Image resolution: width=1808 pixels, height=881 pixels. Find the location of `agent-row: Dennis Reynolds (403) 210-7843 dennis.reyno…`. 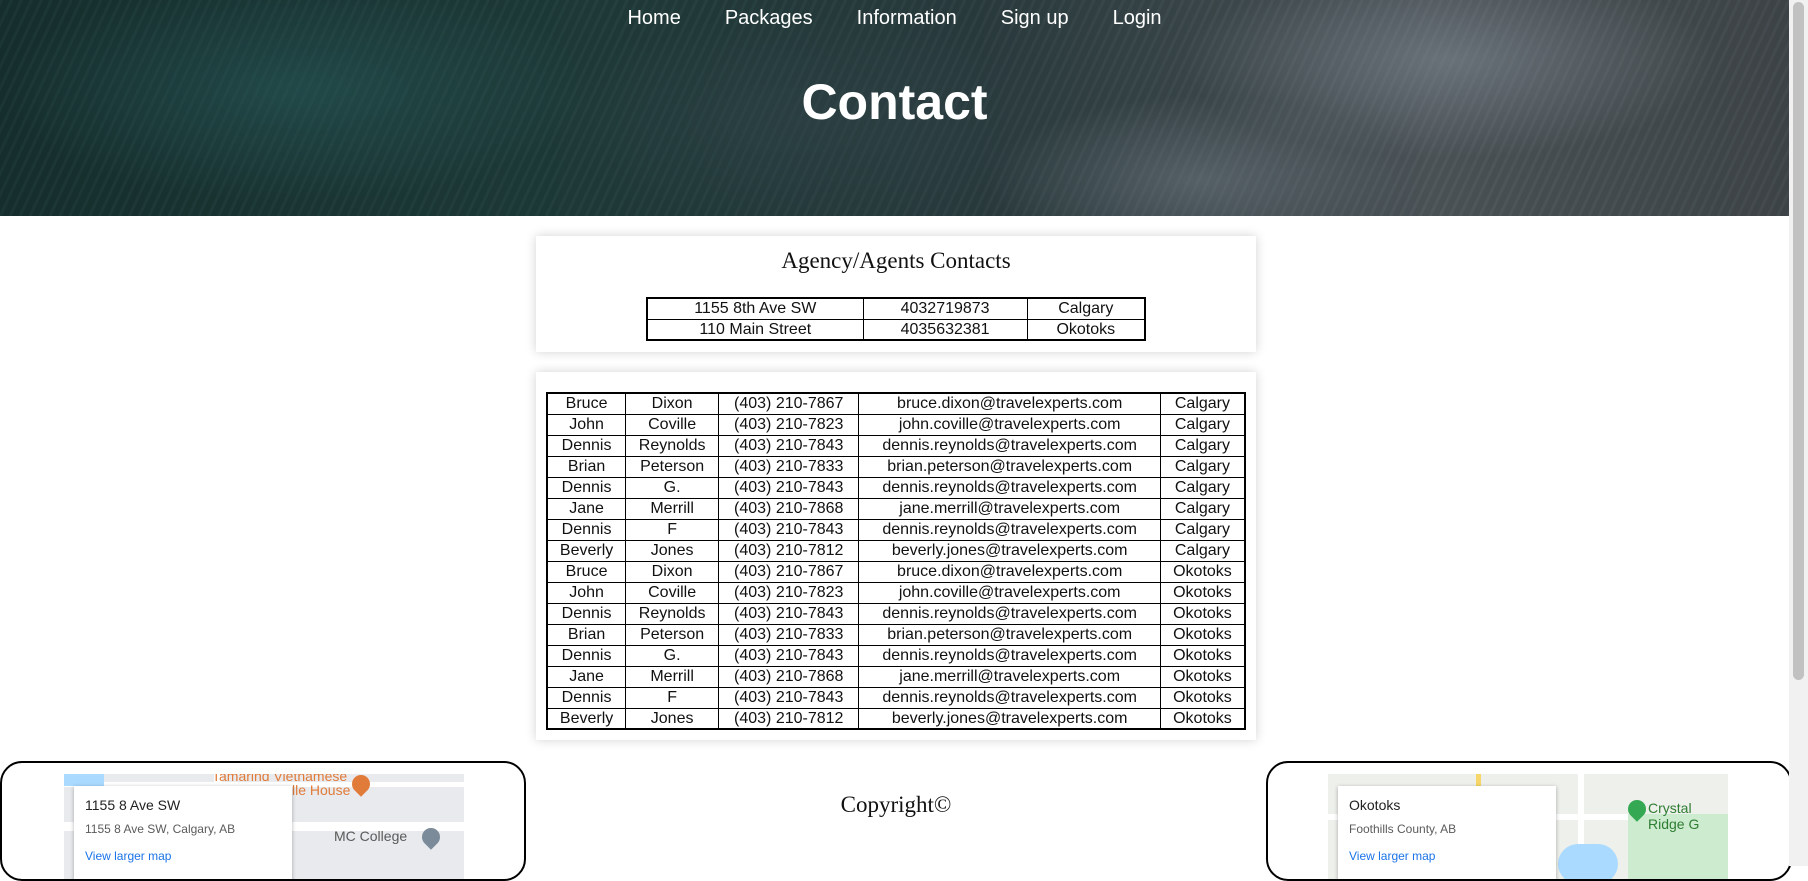

agent-row: Dennis Reynolds (403) 210-7843 dennis.reyno… is located at coordinates (896, 613).